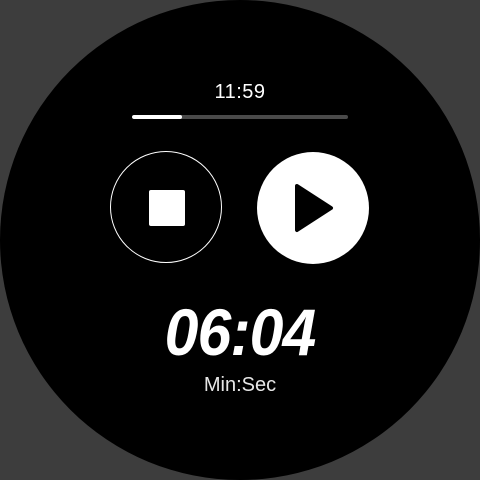 Image resolution: width=480 pixels, height=480 pixels. I want to click on timer-display: 06:04, so click(240, 332).